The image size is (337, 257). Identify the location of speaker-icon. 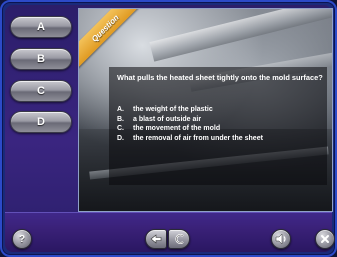
(280, 239).